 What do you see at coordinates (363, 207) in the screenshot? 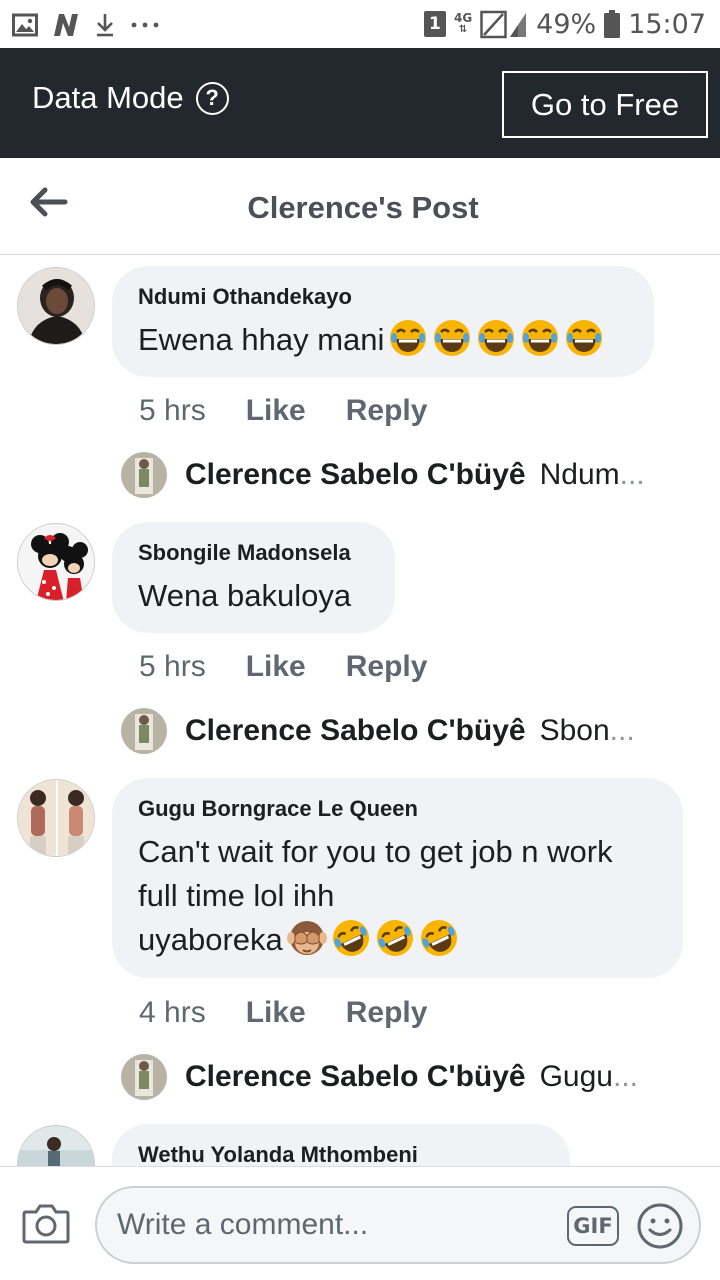
I see `page-title: Clerence's Post` at bounding box center [363, 207].